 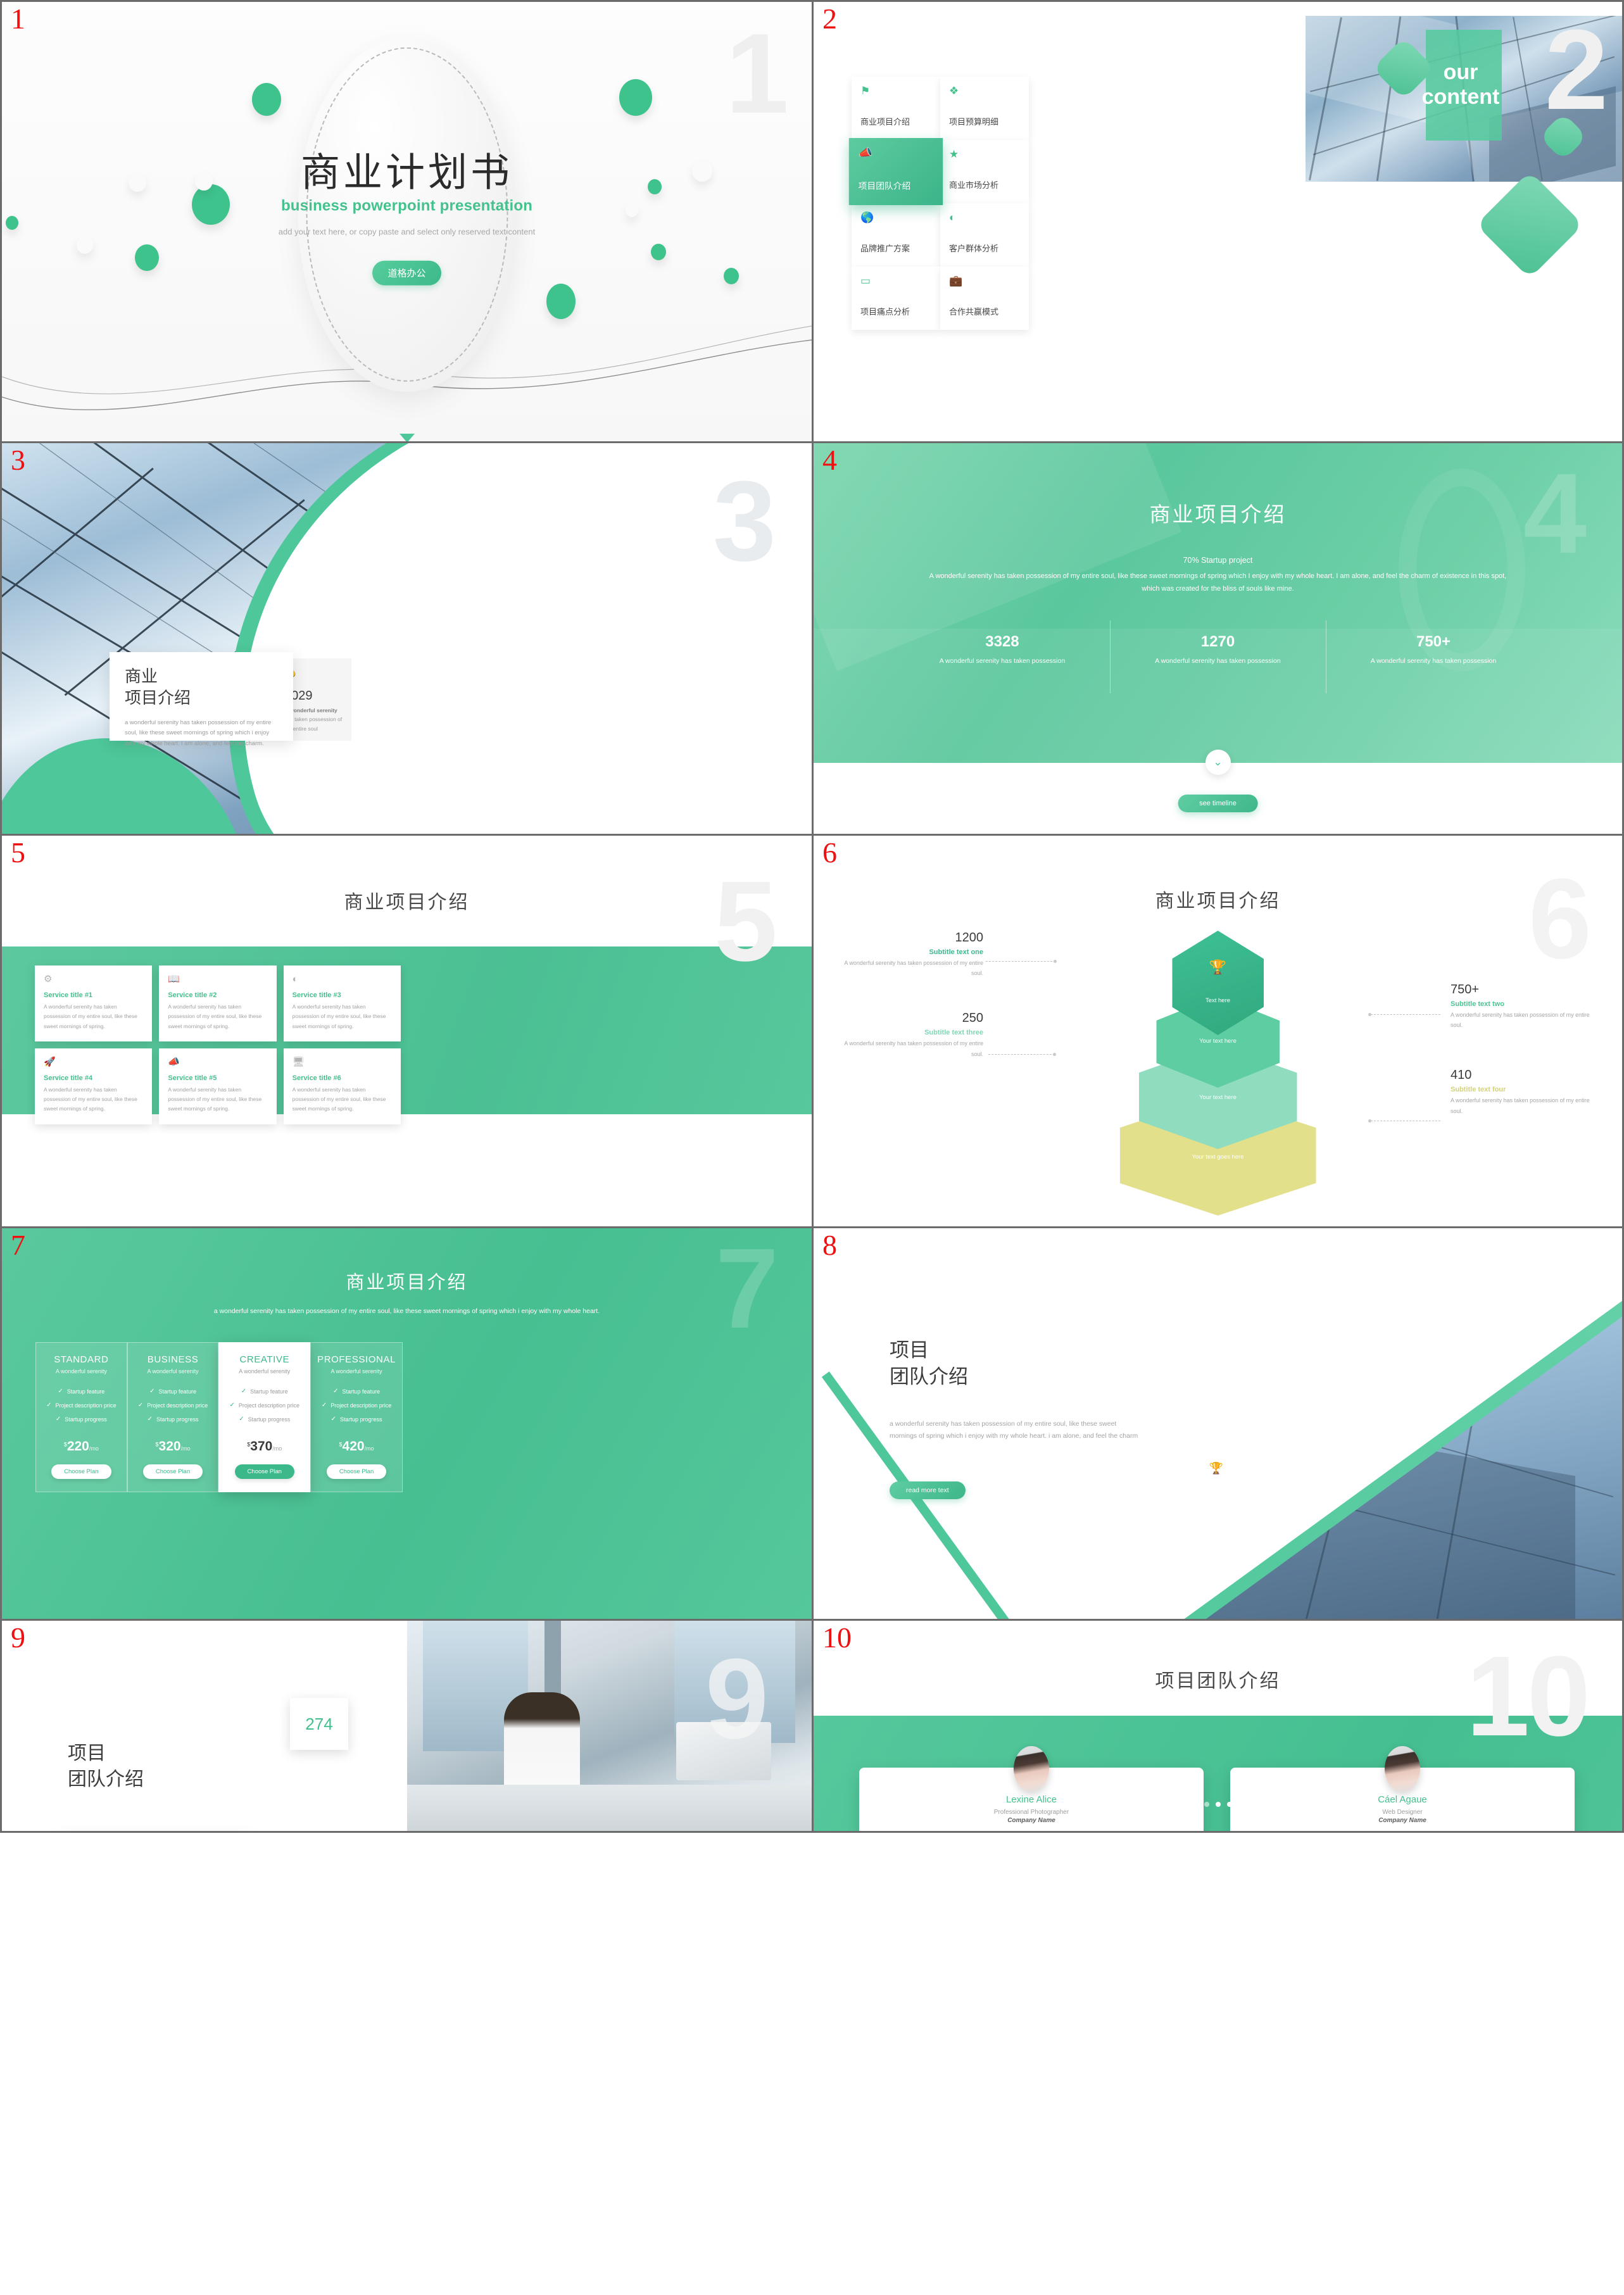 What do you see at coordinates (984, 235) in the screenshot?
I see `menu-item-5: ◐ 客户群体分析` at bounding box center [984, 235].